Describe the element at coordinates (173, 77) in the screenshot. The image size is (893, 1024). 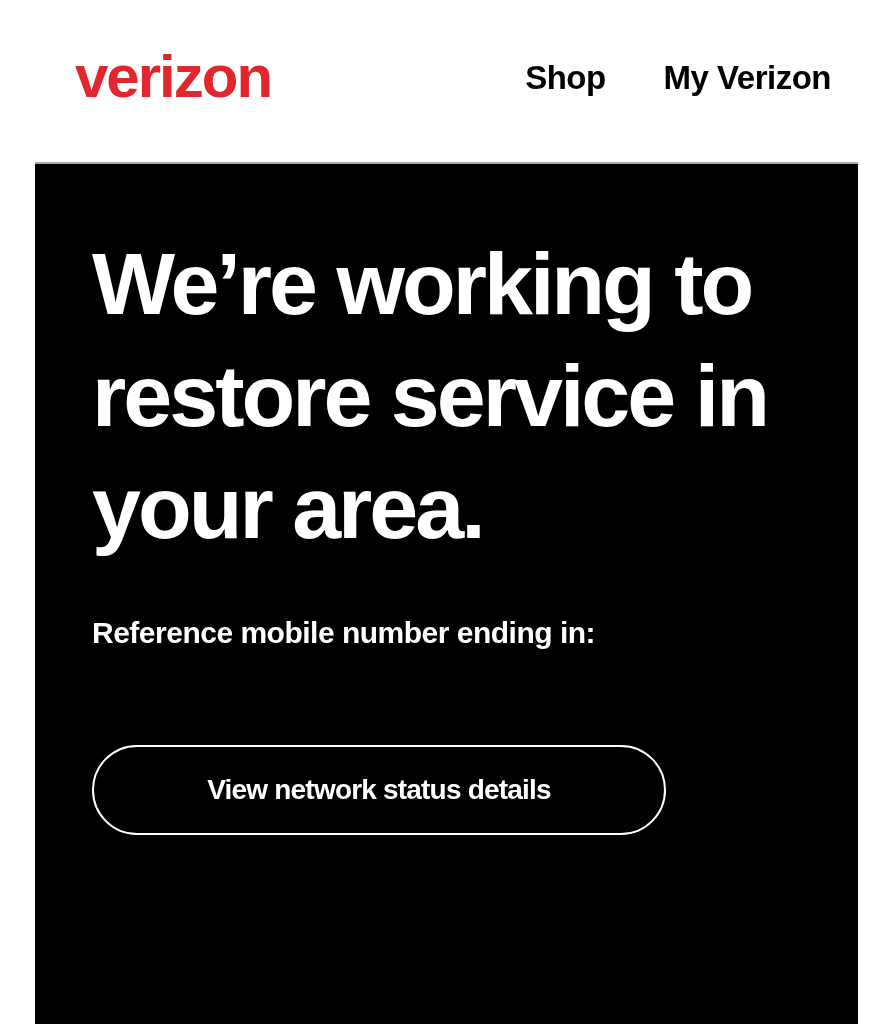
I see `verizon-logo: verizon` at that location.